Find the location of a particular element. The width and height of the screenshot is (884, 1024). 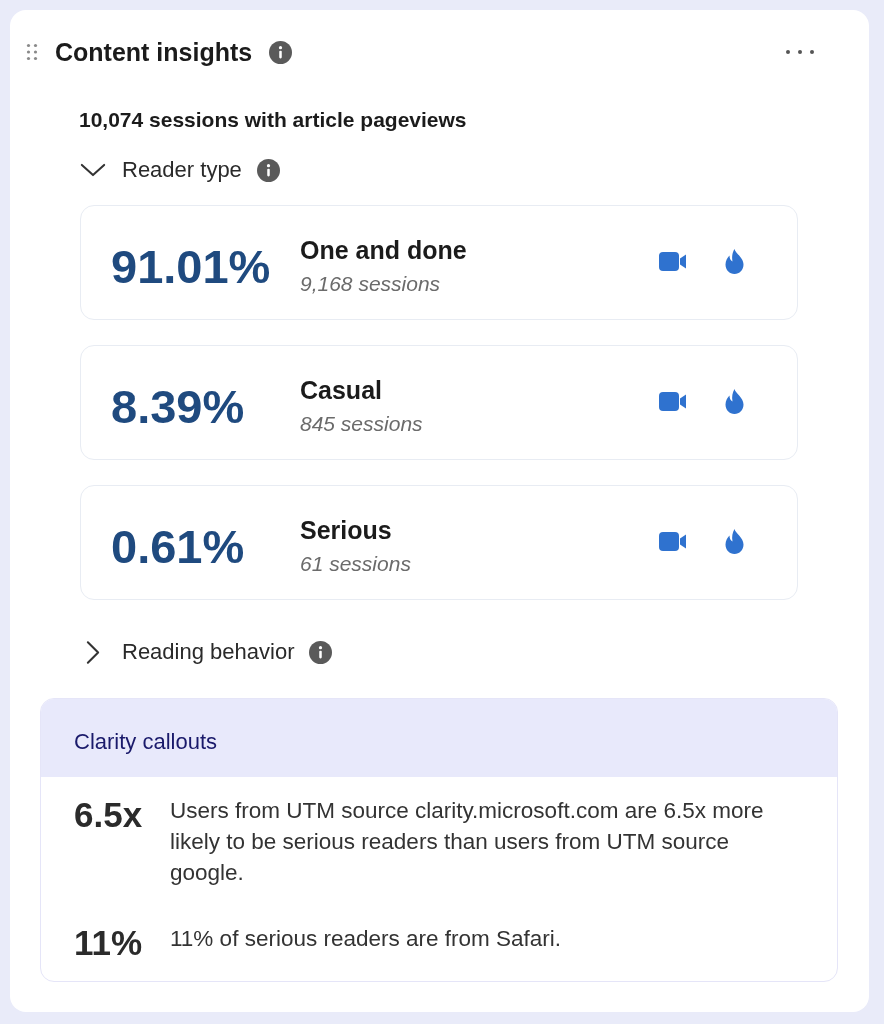

sessions-summary: 10,074 sessions with article pageviews is located at coordinates (273, 120).